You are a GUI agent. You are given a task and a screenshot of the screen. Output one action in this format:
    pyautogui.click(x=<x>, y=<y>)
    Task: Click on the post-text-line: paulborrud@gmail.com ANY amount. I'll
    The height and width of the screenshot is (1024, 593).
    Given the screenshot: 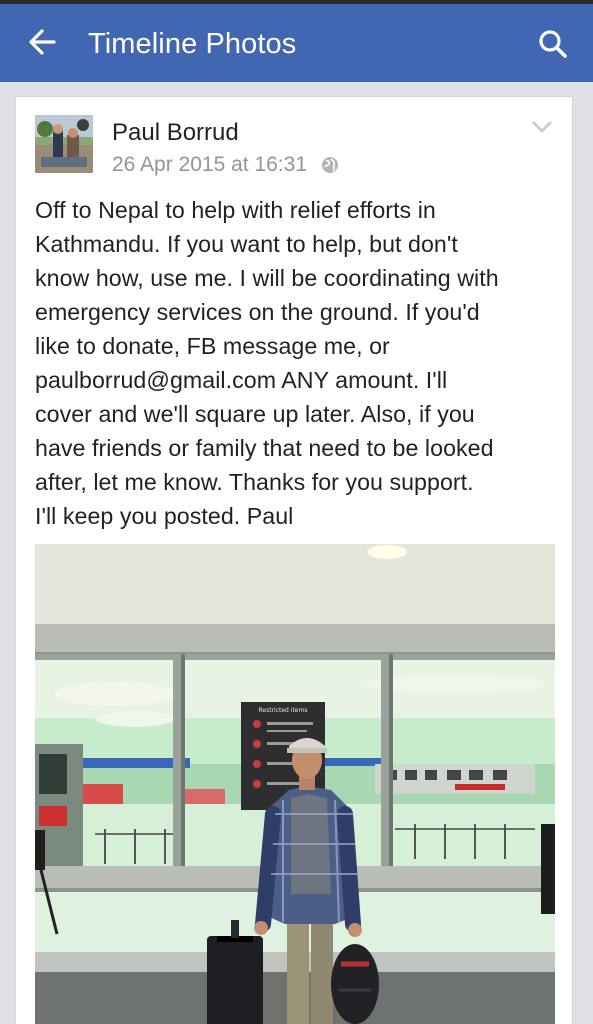 What is the action you would take?
    pyautogui.click(x=241, y=380)
    